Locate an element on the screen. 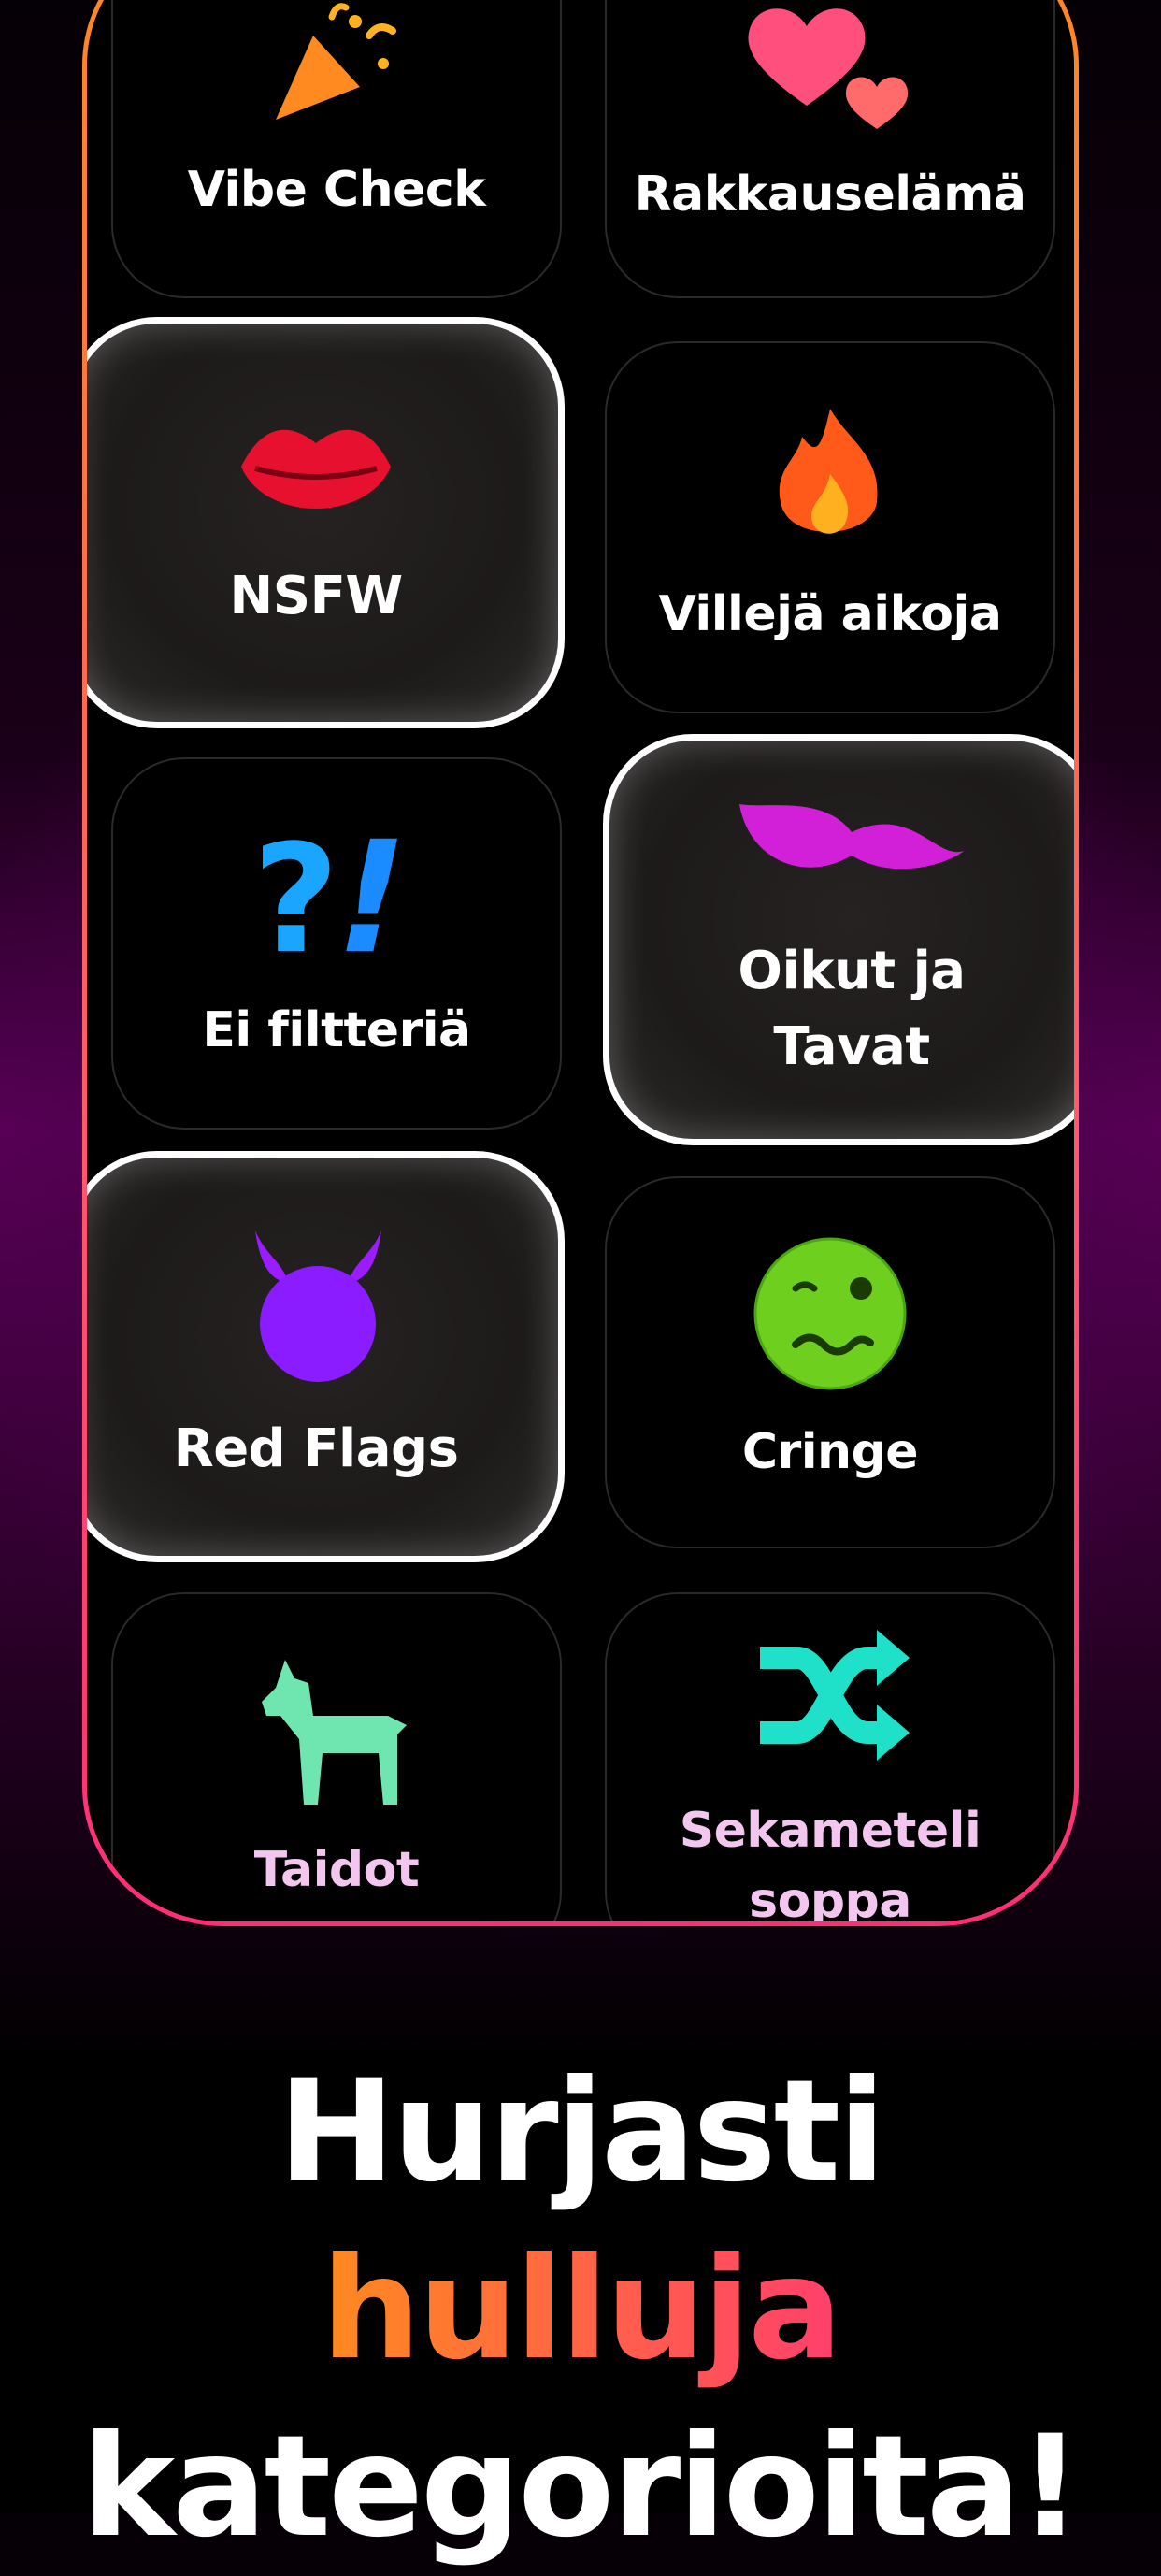  category-villeja-aikoja: Villejä aikoja is located at coordinates (830, 527).